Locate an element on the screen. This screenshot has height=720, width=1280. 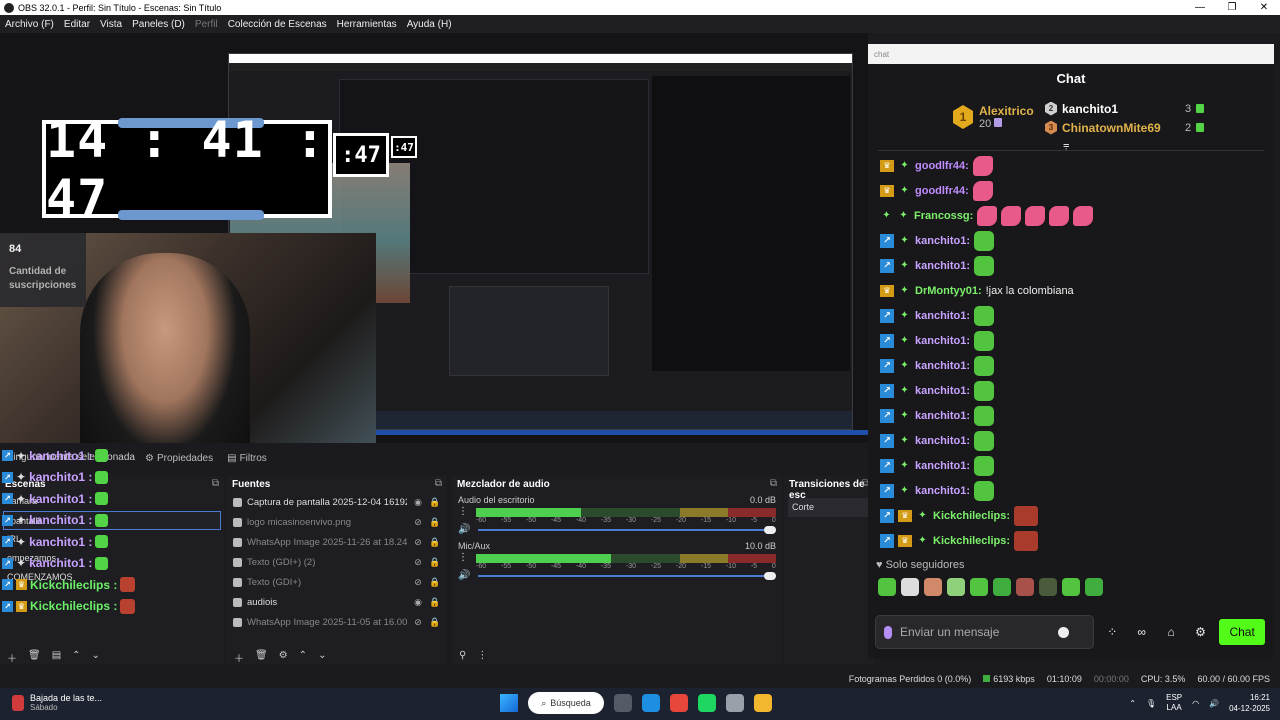
windows-start-icon is located at coordinates (509, 703).